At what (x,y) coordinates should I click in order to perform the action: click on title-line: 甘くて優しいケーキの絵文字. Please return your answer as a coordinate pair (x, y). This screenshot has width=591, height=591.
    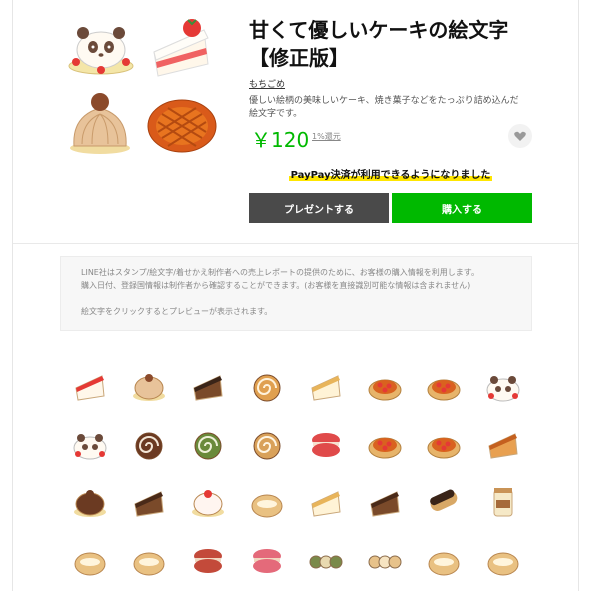
    Looking at the image, I should click on (379, 30).